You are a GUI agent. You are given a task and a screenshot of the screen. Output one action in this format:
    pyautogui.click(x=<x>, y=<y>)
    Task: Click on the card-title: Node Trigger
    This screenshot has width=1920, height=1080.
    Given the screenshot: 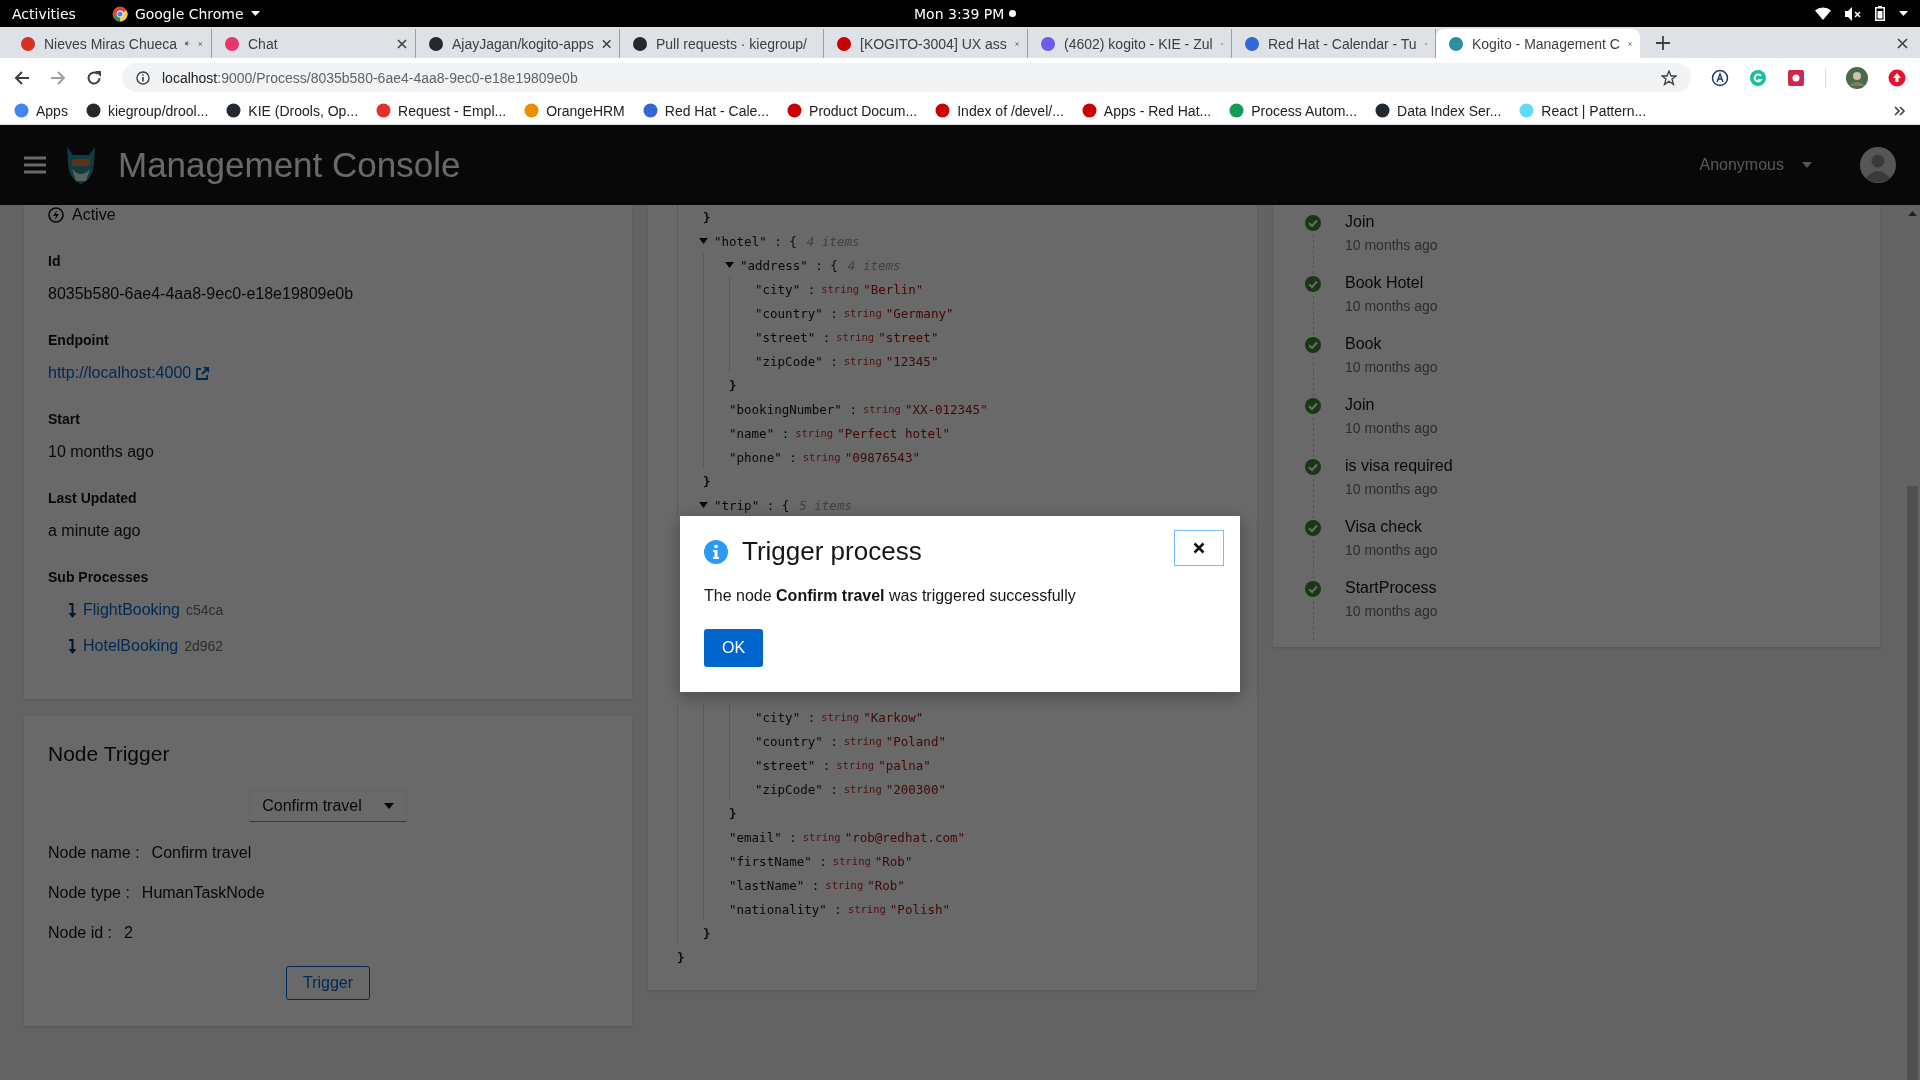 What is the action you would take?
    pyautogui.click(x=109, y=754)
    